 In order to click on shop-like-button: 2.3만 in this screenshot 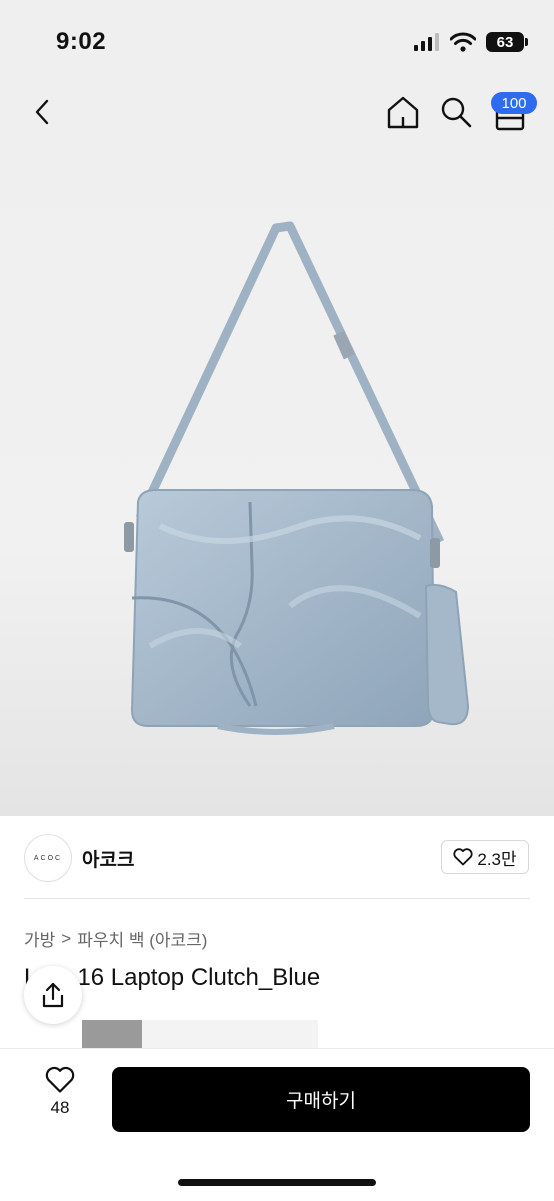, I will do `click(485, 857)`.